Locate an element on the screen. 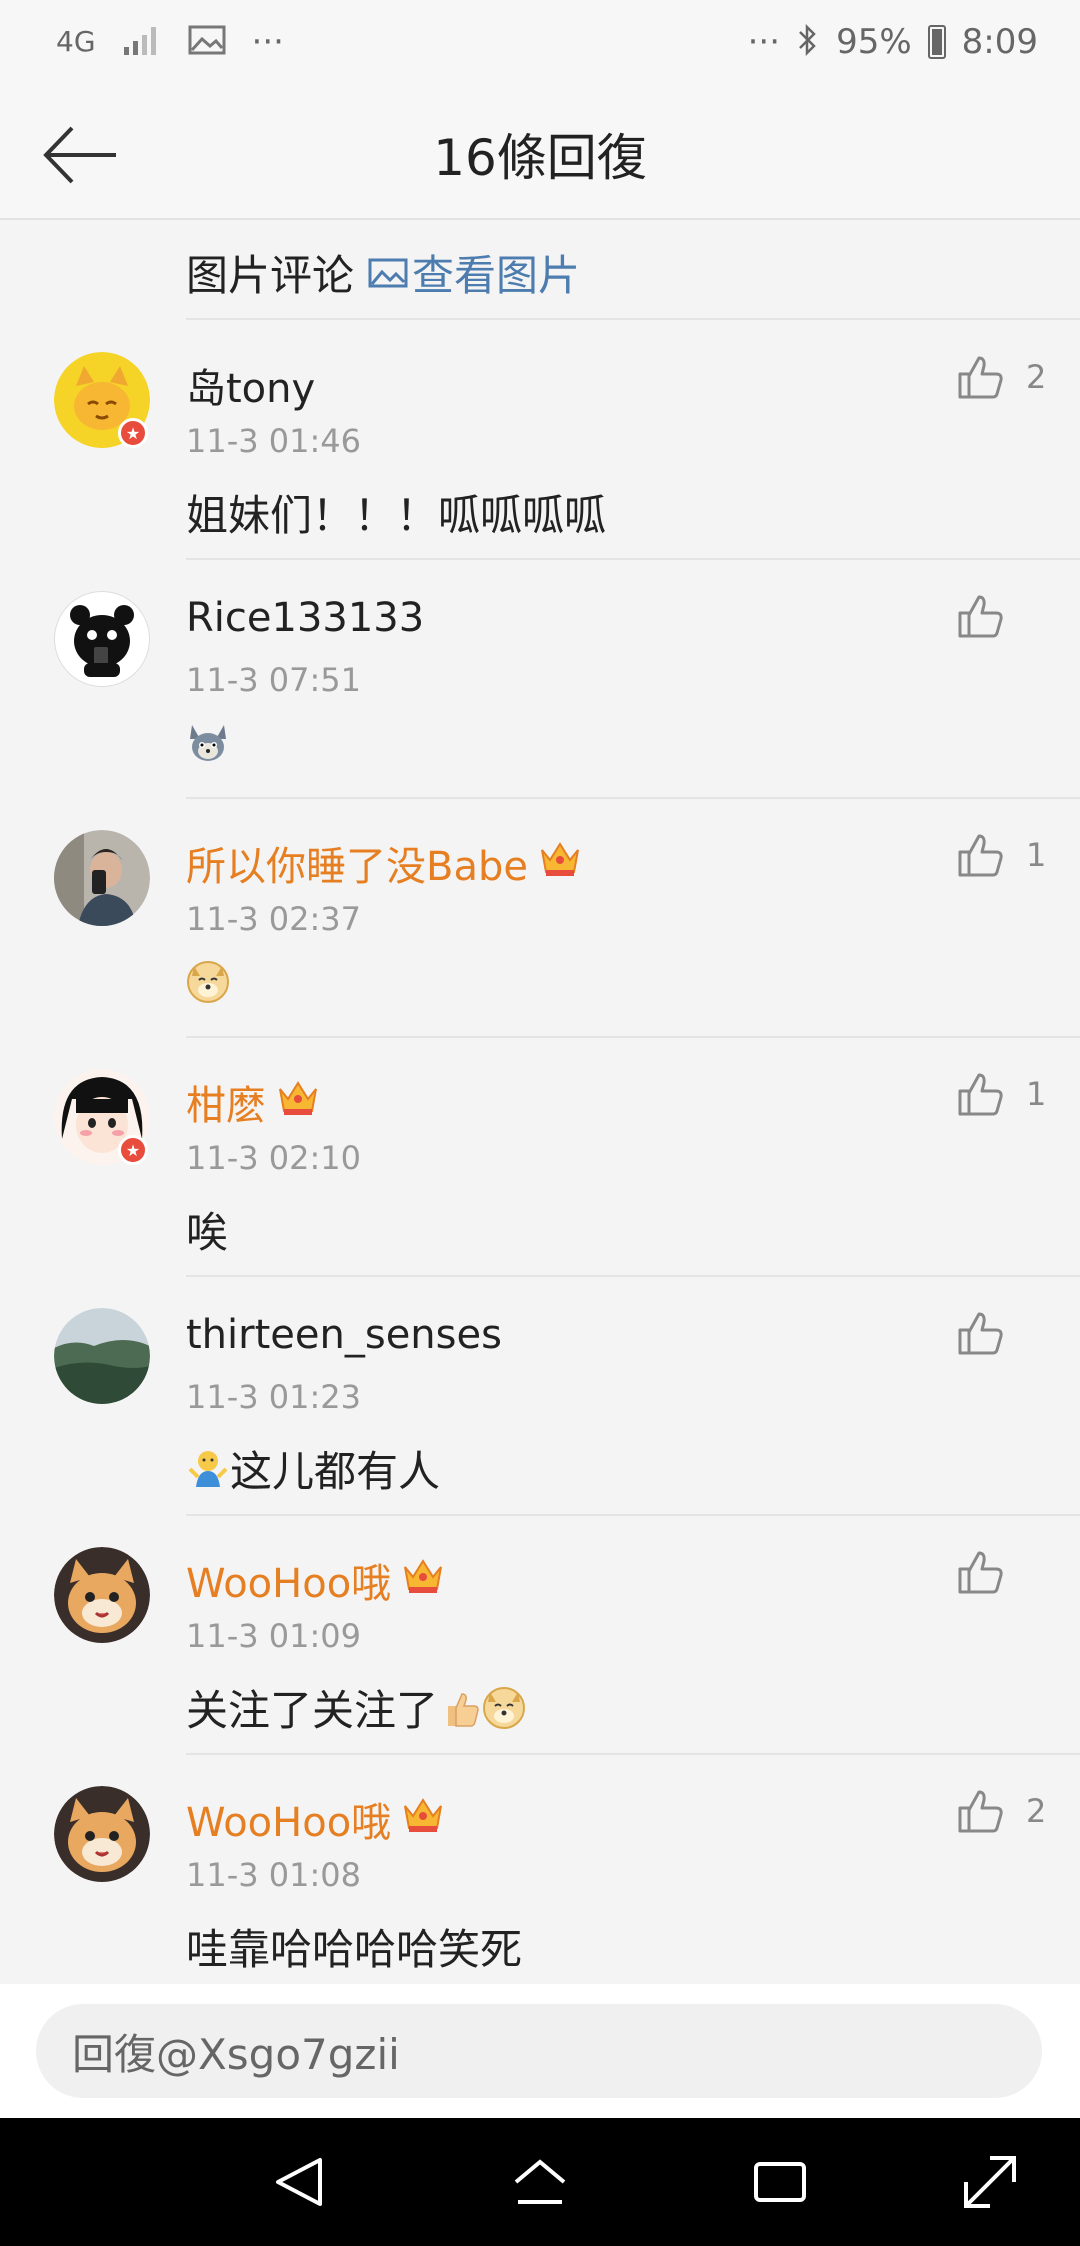 This screenshot has width=1080, height=2246. comment-item: WooHoo哦 11-3 01:09 关注了关注了 is located at coordinates (540, 1636).